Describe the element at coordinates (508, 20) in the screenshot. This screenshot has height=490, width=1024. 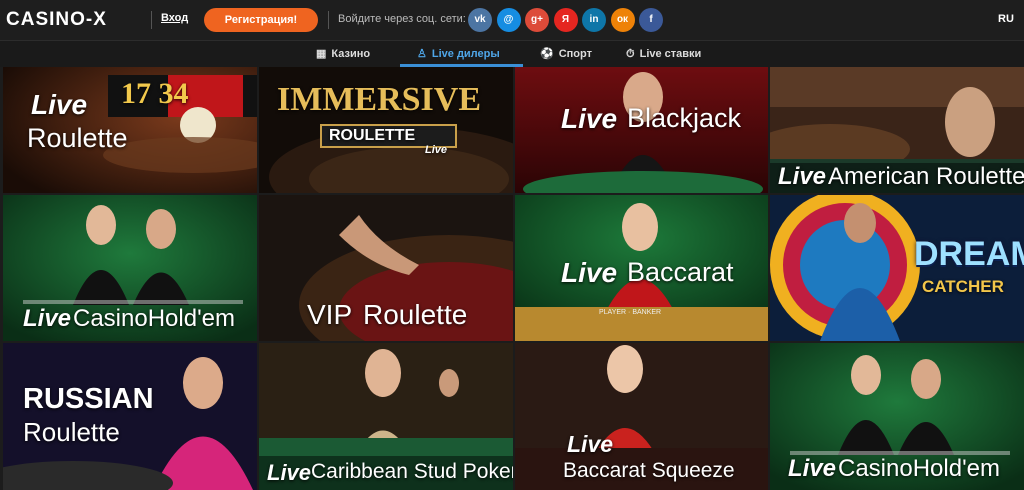
I see `mailru-icon: @` at that location.